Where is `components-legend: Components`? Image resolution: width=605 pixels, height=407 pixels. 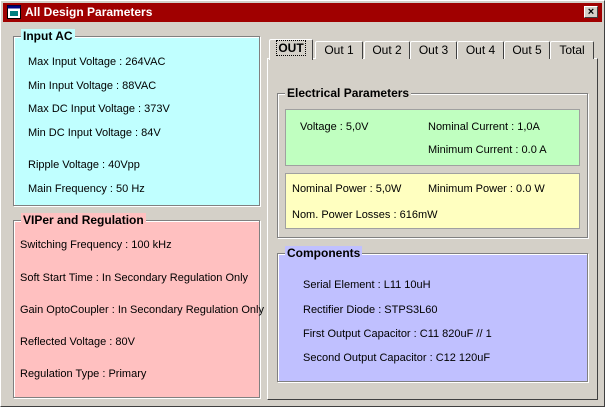
components-legend: Components is located at coordinates (324, 253).